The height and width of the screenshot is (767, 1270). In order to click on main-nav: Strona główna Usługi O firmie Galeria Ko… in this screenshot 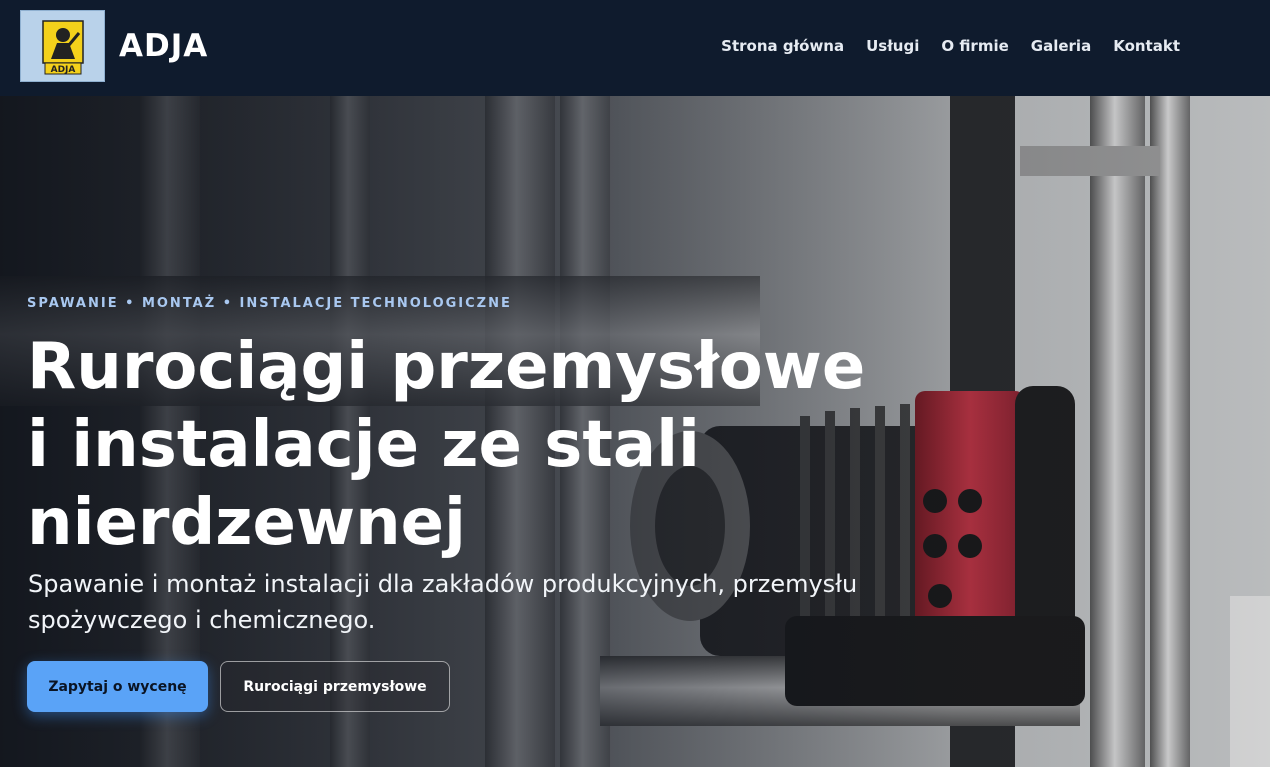, I will do `click(950, 46)`.